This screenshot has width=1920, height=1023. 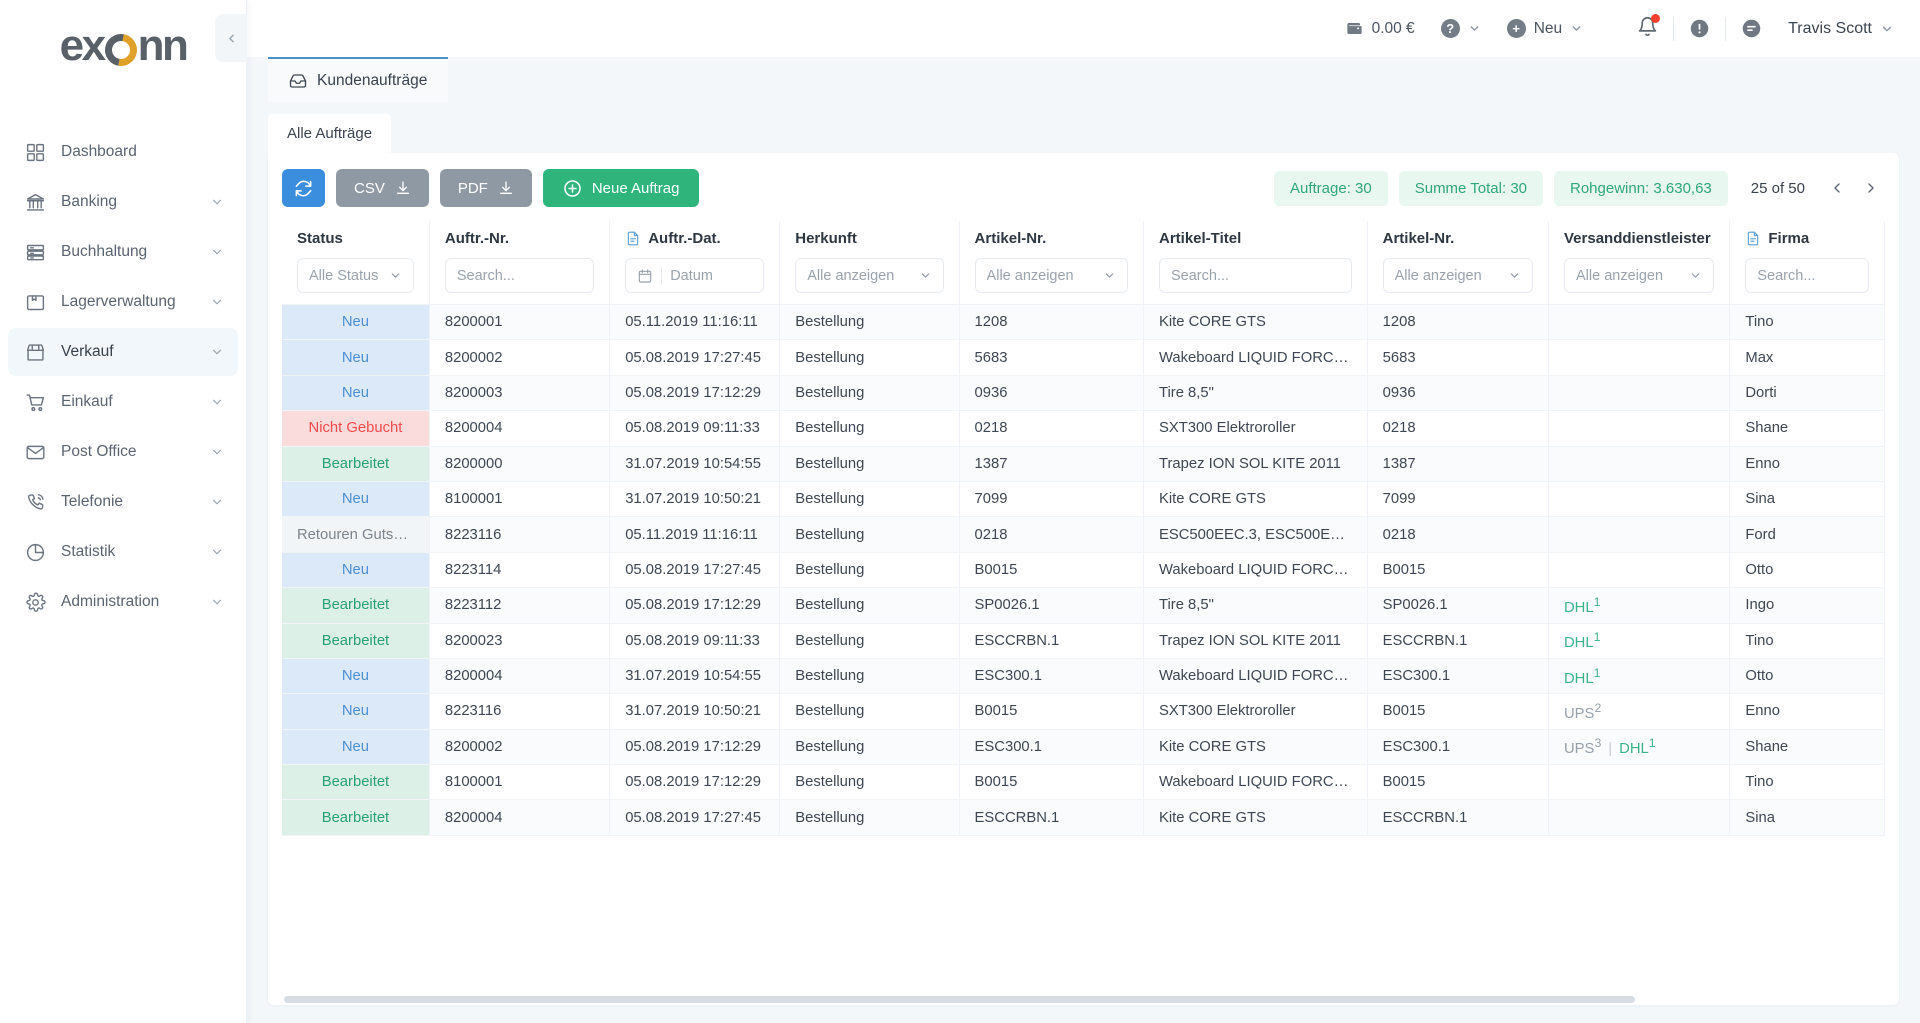 What do you see at coordinates (520, 570) in the screenshot?
I see `cell-auftr-nr: 8223114` at bounding box center [520, 570].